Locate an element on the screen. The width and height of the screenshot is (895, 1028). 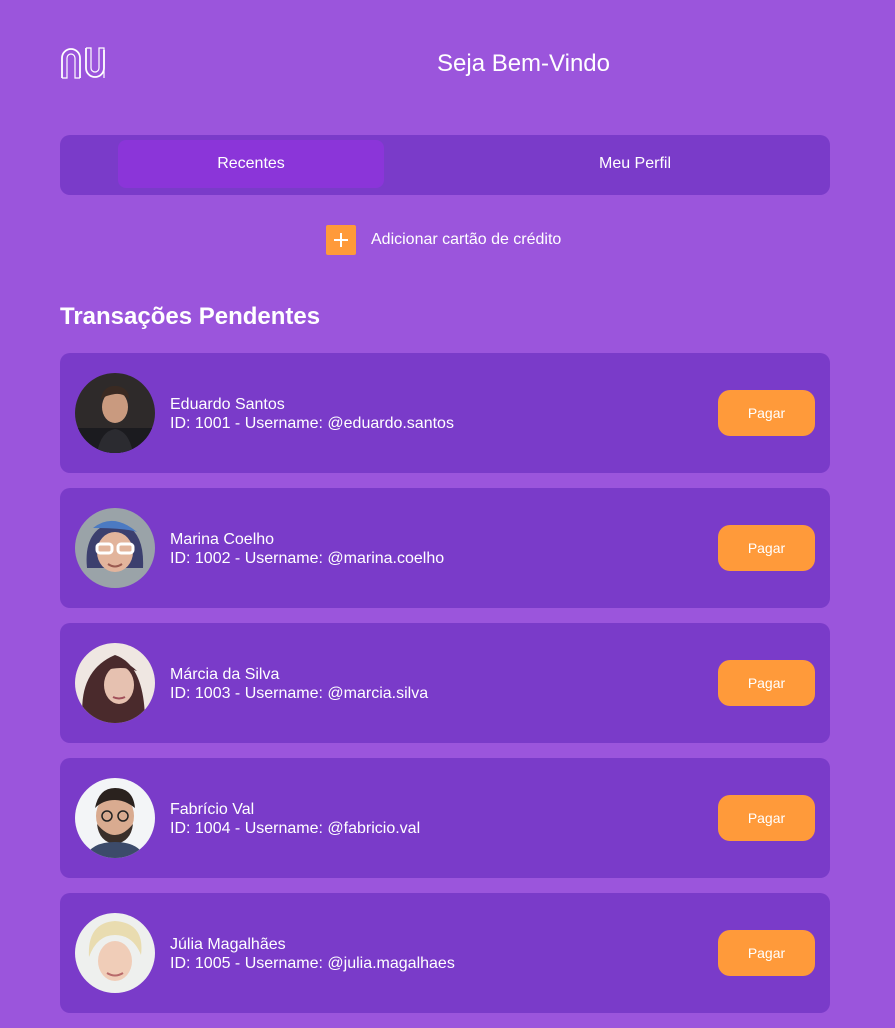
tab-bar: Recentes Meu Perfil is located at coordinates (445, 165).